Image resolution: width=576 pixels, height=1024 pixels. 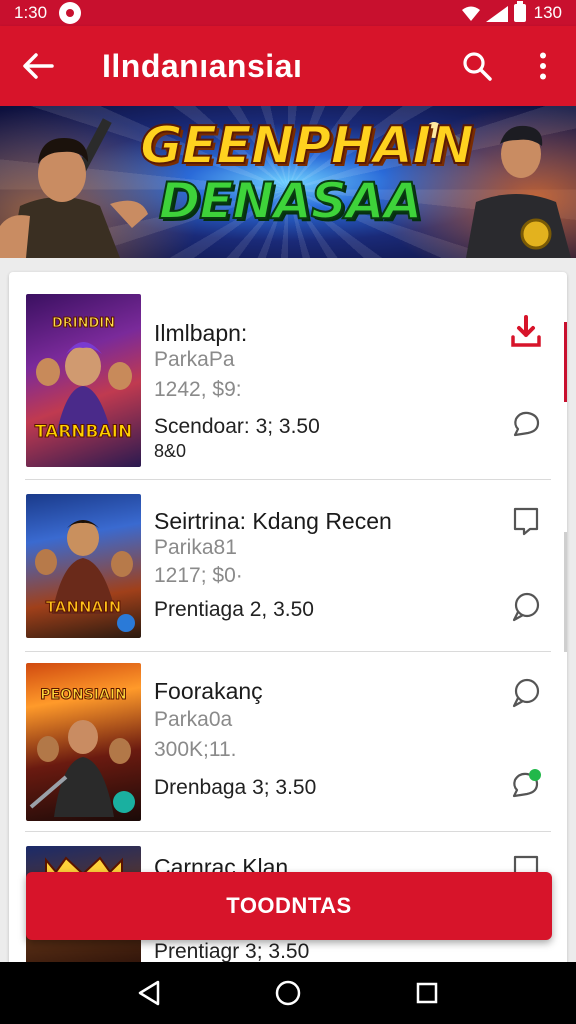 I want to click on search-icon, so click(x=477, y=66).